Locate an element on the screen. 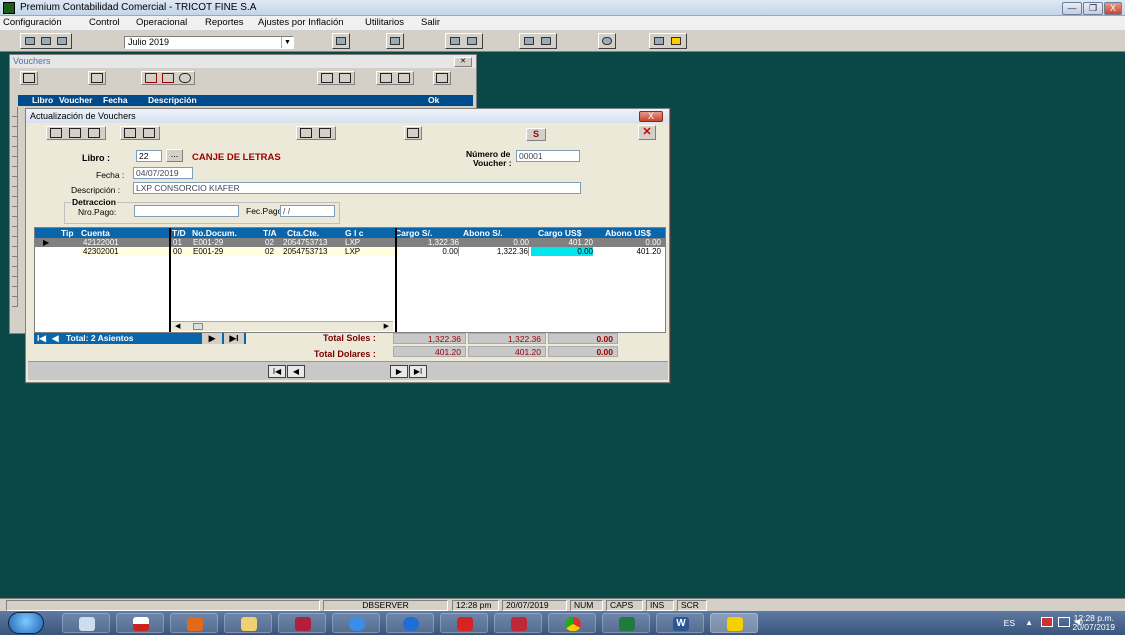 This screenshot has width=1125, height=635. taskbar-word: W is located at coordinates (680, 623).